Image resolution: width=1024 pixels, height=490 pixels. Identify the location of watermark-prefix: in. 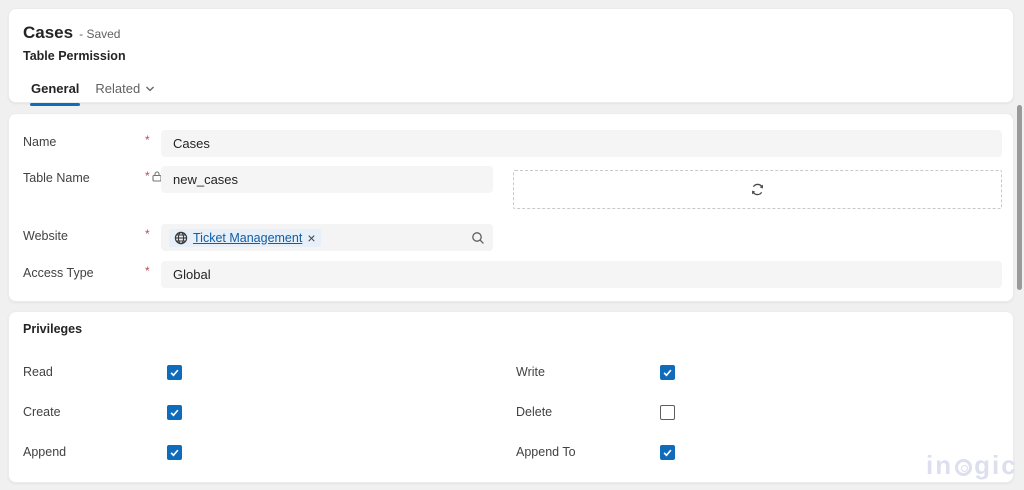
(940, 465).